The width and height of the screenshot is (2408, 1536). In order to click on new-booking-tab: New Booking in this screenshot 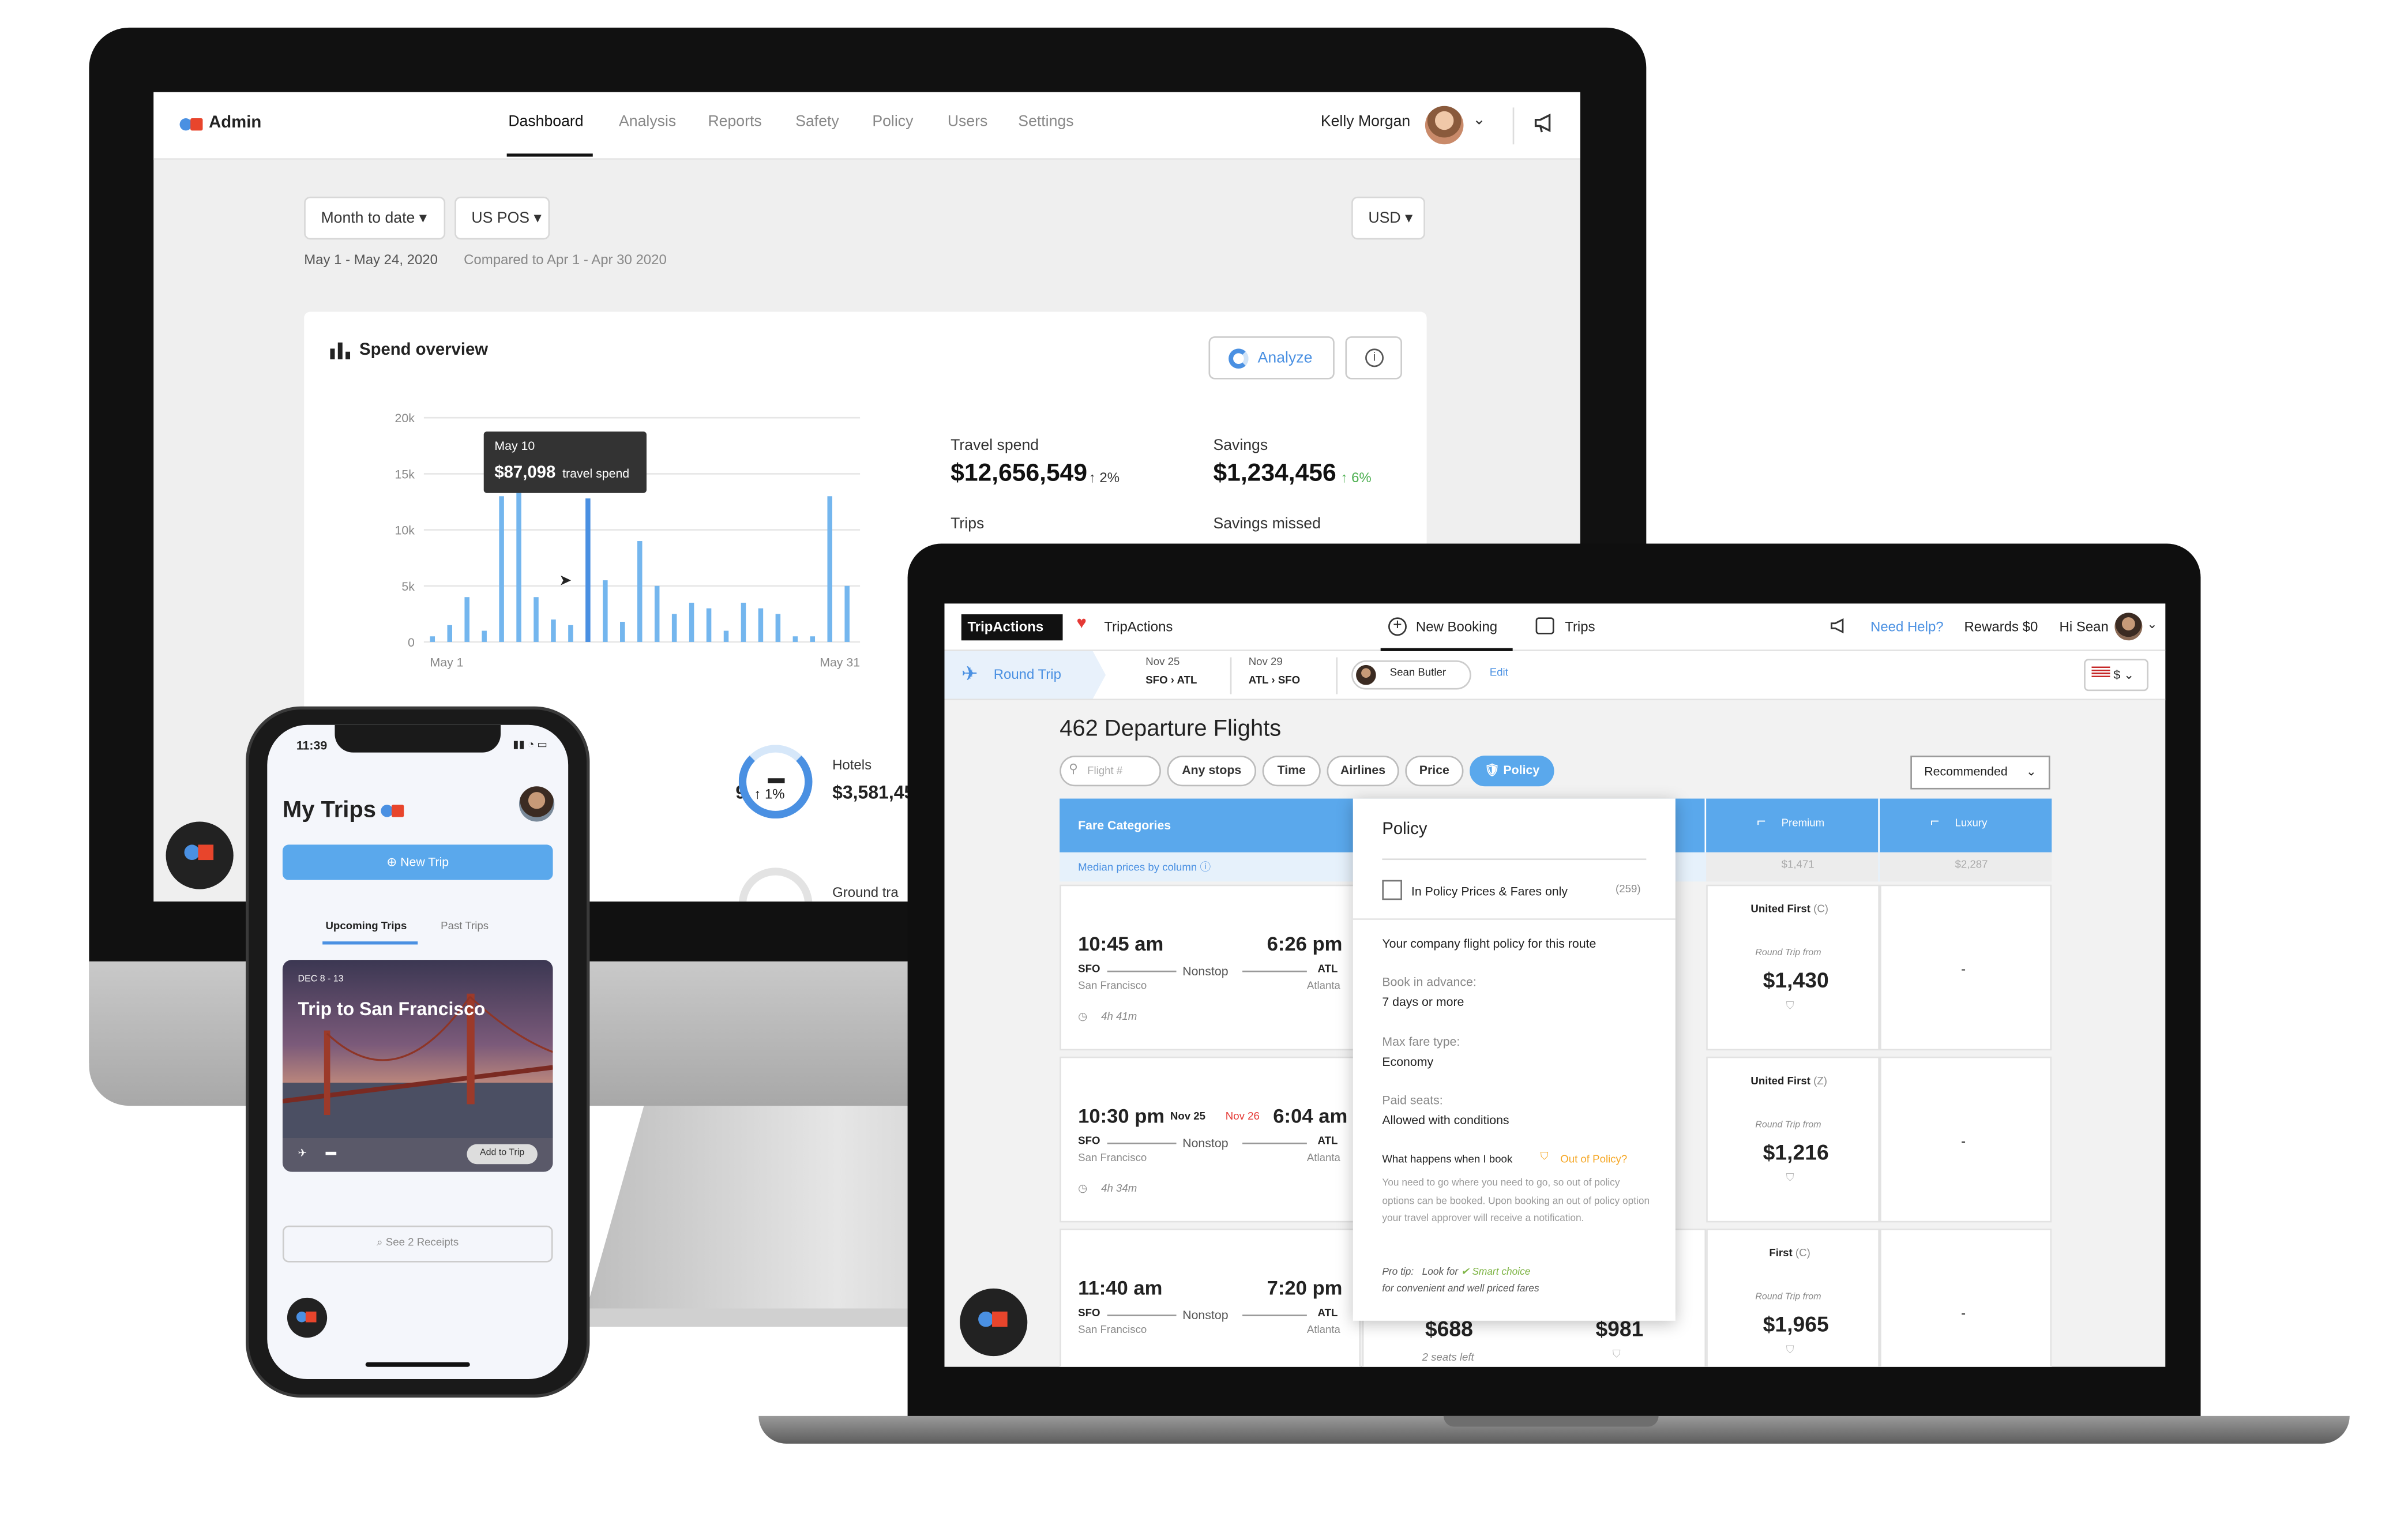, I will do `click(1456, 626)`.